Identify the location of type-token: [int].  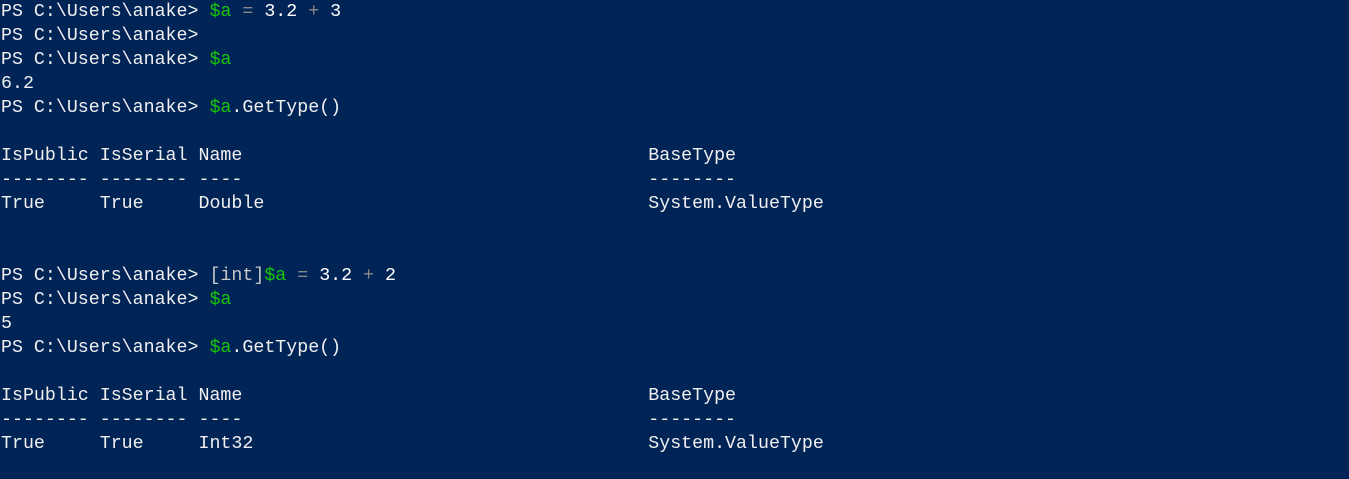
(237, 276).